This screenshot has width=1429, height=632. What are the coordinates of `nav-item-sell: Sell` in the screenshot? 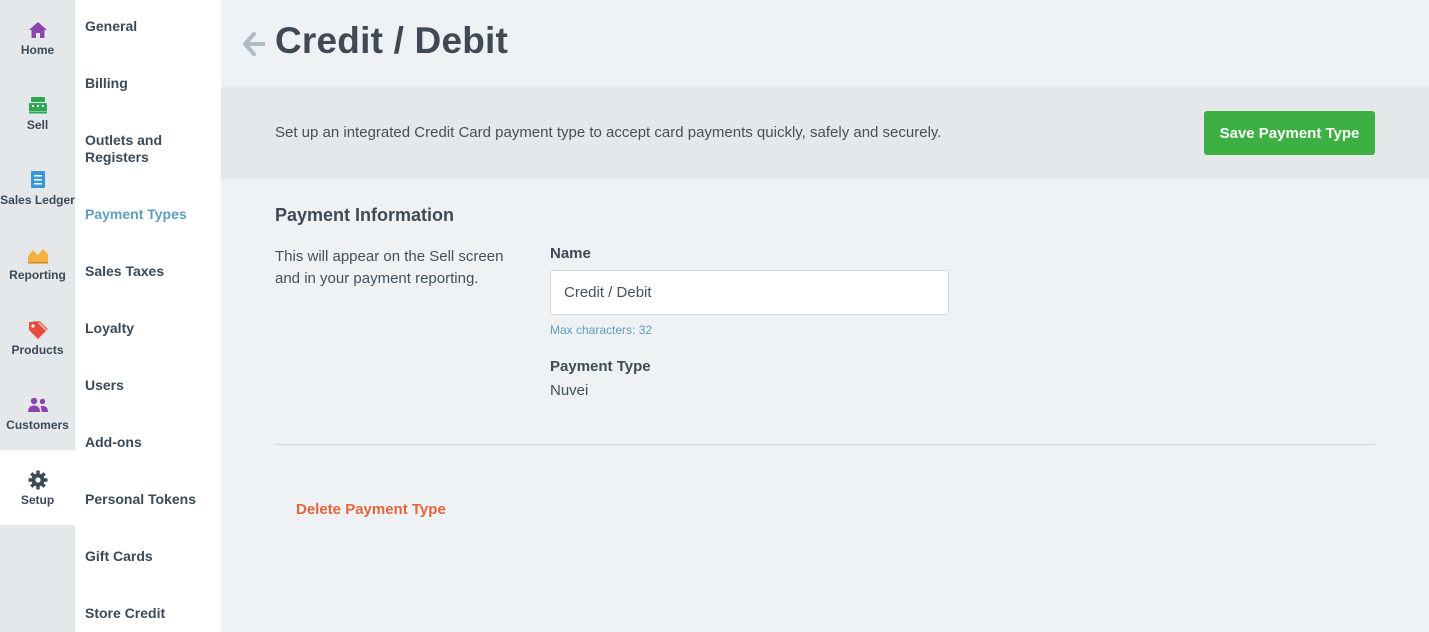 It's located at (37, 112).